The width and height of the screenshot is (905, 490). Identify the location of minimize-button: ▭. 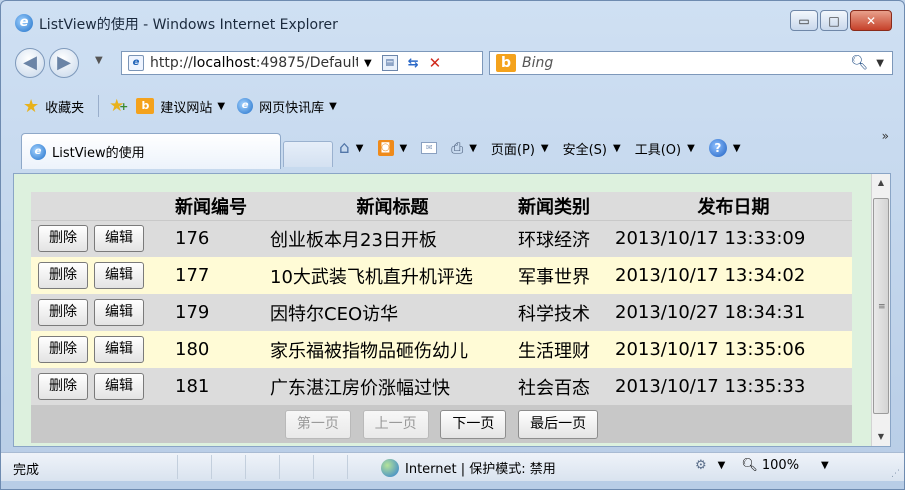
(804, 20).